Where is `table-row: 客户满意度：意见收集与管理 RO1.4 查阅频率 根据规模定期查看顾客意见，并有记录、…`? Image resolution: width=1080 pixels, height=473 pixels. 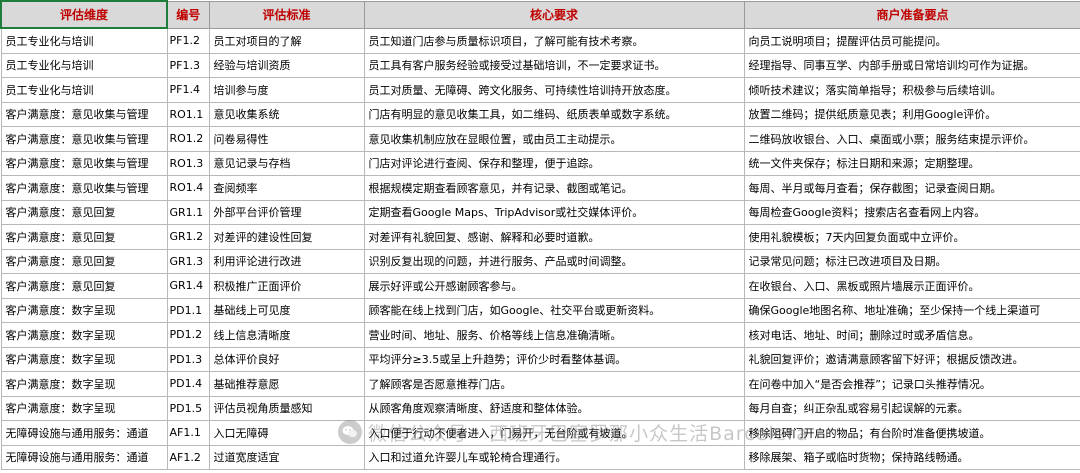
table-row: 客户满意度：意见收集与管理 RO1.4 查阅频率 根据规模定期查看顾客意见，并有记录、… is located at coordinates (540, 188).